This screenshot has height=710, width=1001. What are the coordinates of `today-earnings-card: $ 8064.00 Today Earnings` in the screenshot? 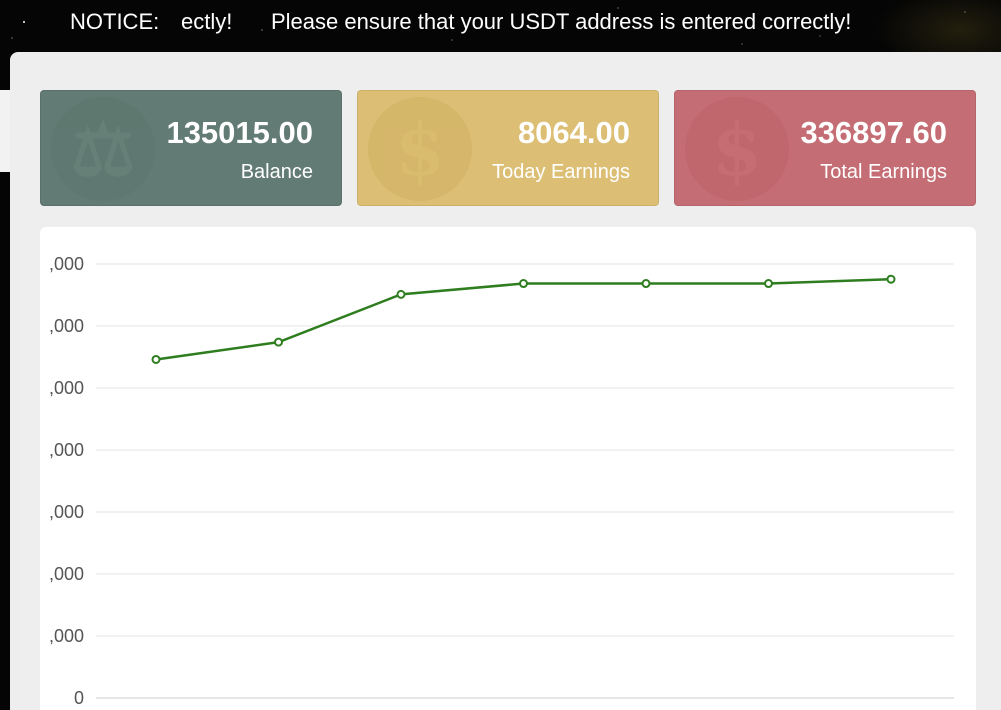 It's located at (508, 148).